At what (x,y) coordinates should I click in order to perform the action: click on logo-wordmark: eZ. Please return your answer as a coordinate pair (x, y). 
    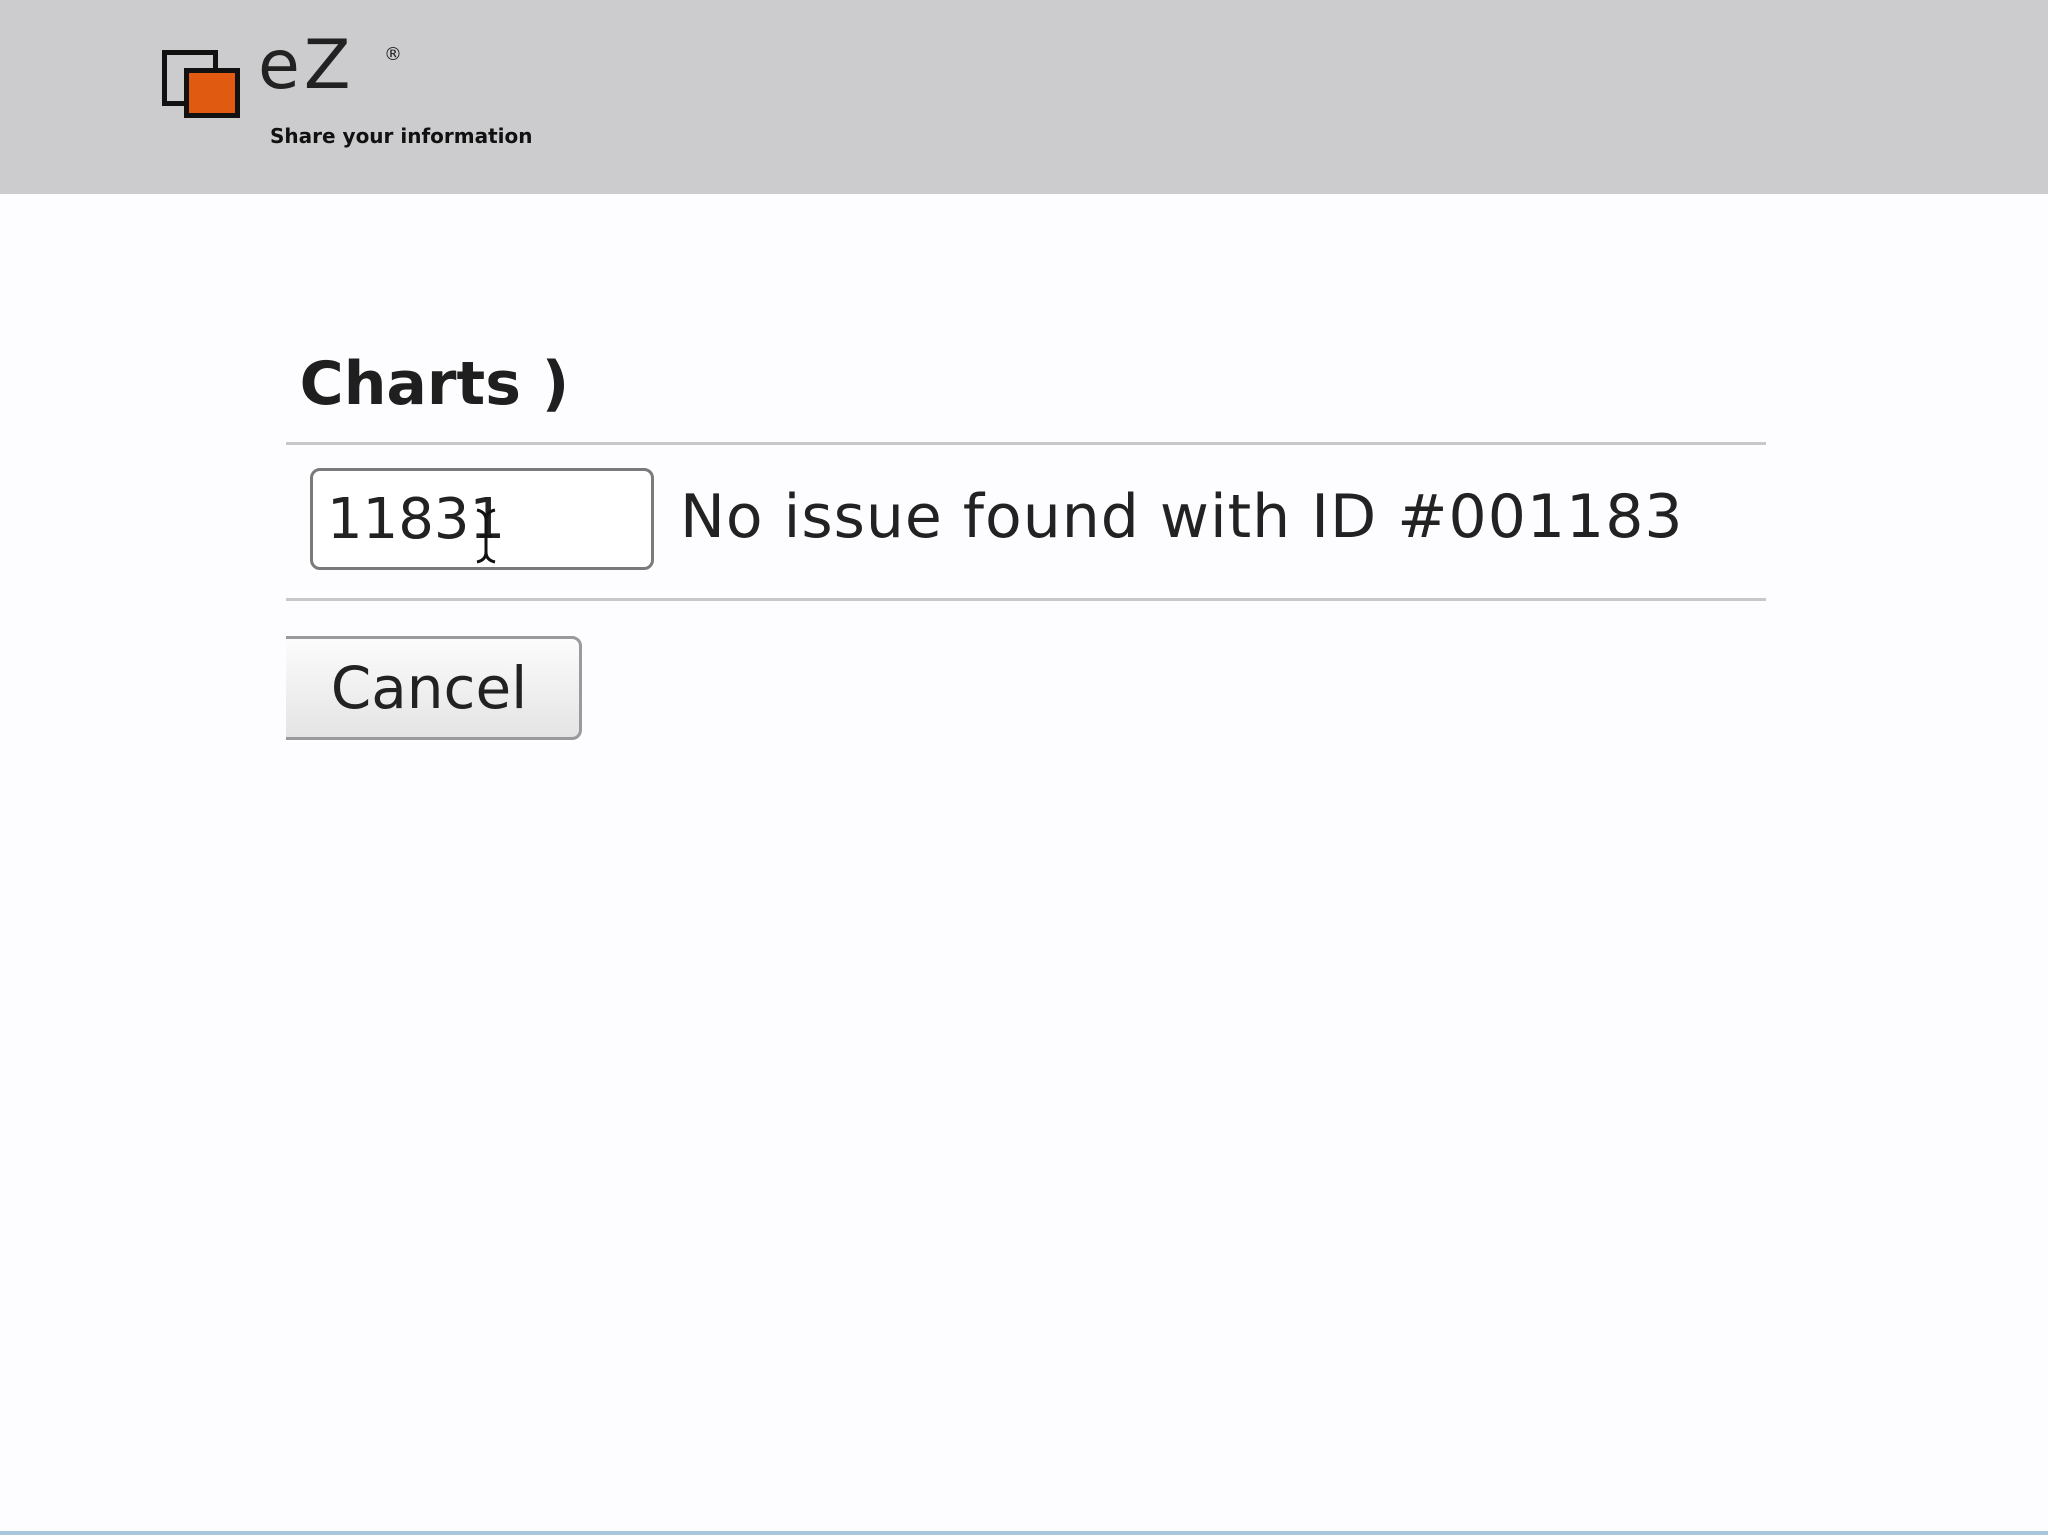
    Looking at the image, I should click on (306, 65).